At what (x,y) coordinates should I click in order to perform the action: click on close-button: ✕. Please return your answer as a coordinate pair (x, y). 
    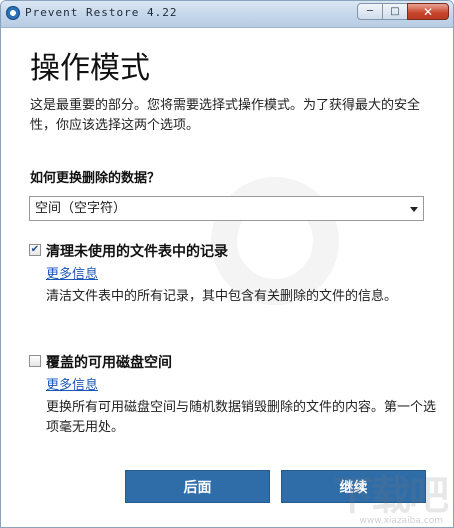
    Looking at the image, I should click on (428, 11).